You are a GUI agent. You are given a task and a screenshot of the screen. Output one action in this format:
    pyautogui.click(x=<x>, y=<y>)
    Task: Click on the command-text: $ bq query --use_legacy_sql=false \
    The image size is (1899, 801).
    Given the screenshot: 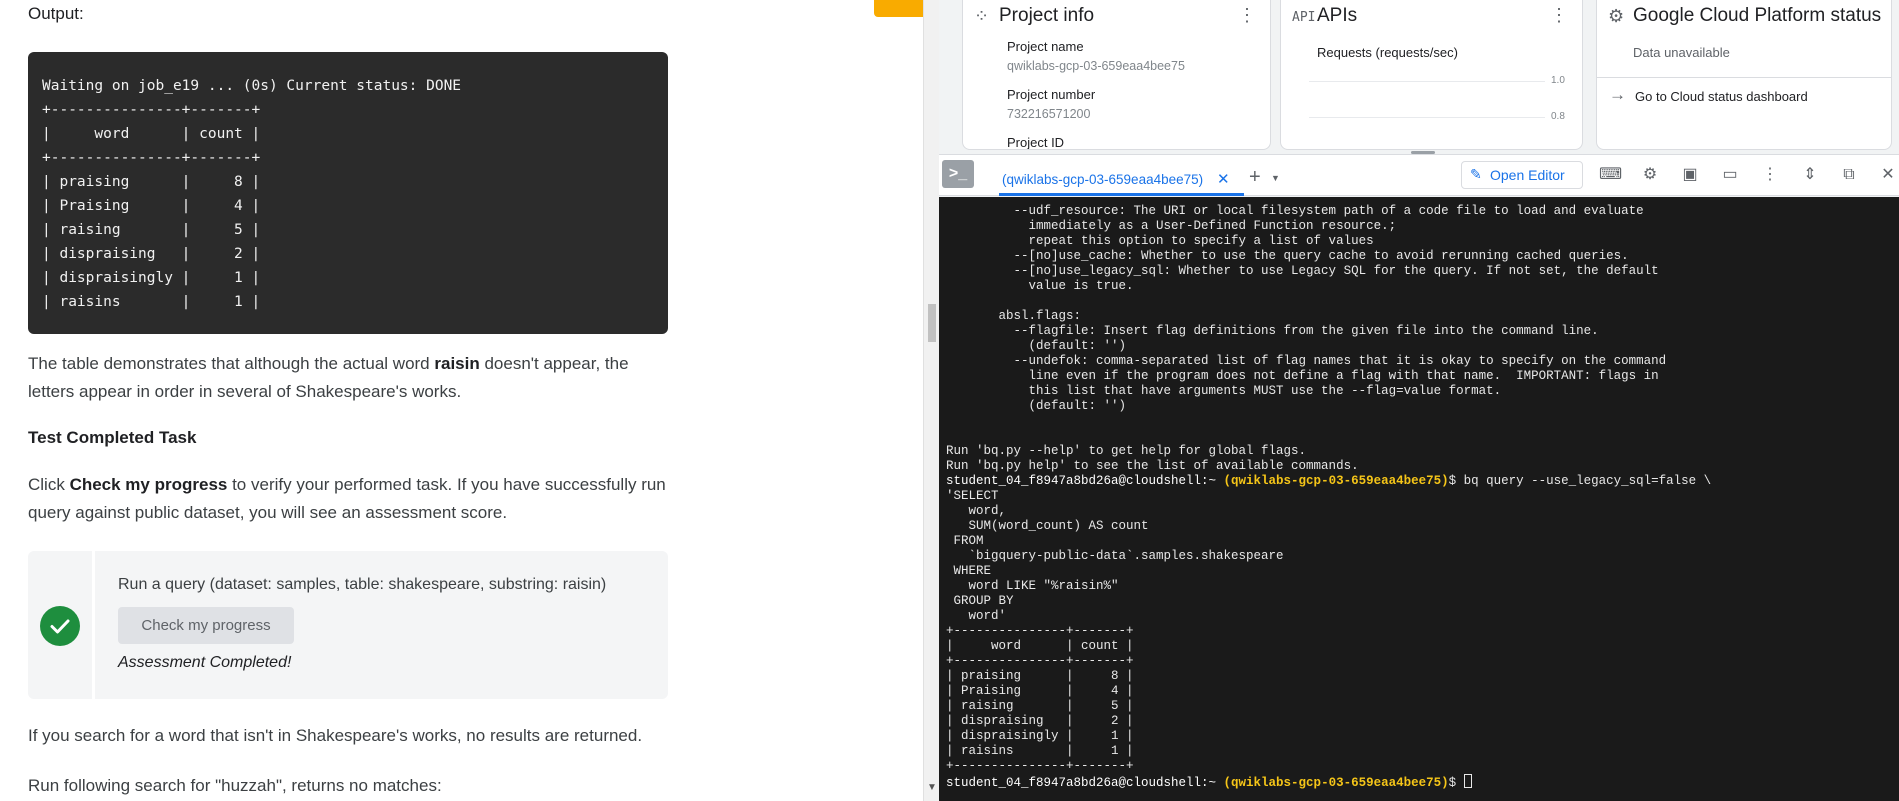 What is the action you would take?
    pyautogui.click(x=1580, y=481)
    